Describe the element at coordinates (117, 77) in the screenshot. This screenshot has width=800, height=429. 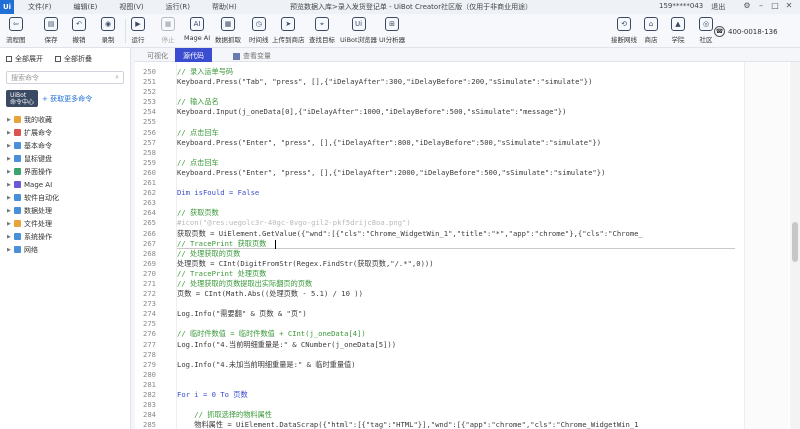
I see `search-icon: ⌕` at that location.